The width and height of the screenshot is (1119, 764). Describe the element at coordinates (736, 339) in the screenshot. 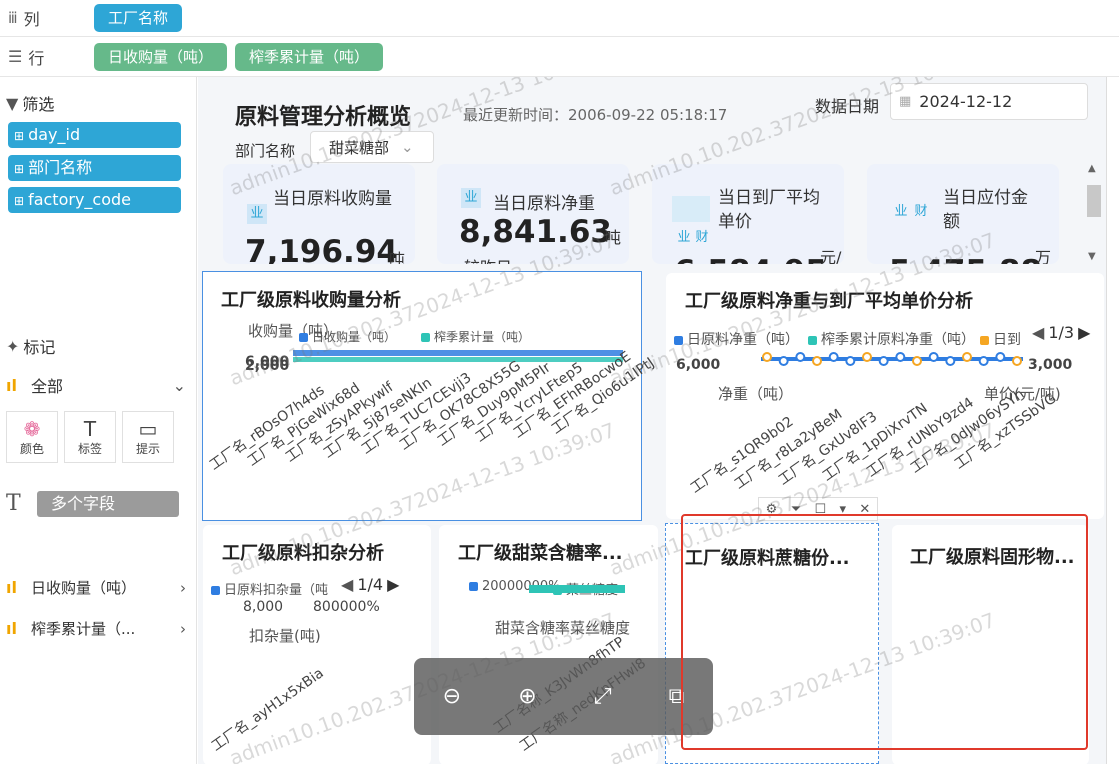

I see `legend-item: 日原料净重（吨）` at that location.